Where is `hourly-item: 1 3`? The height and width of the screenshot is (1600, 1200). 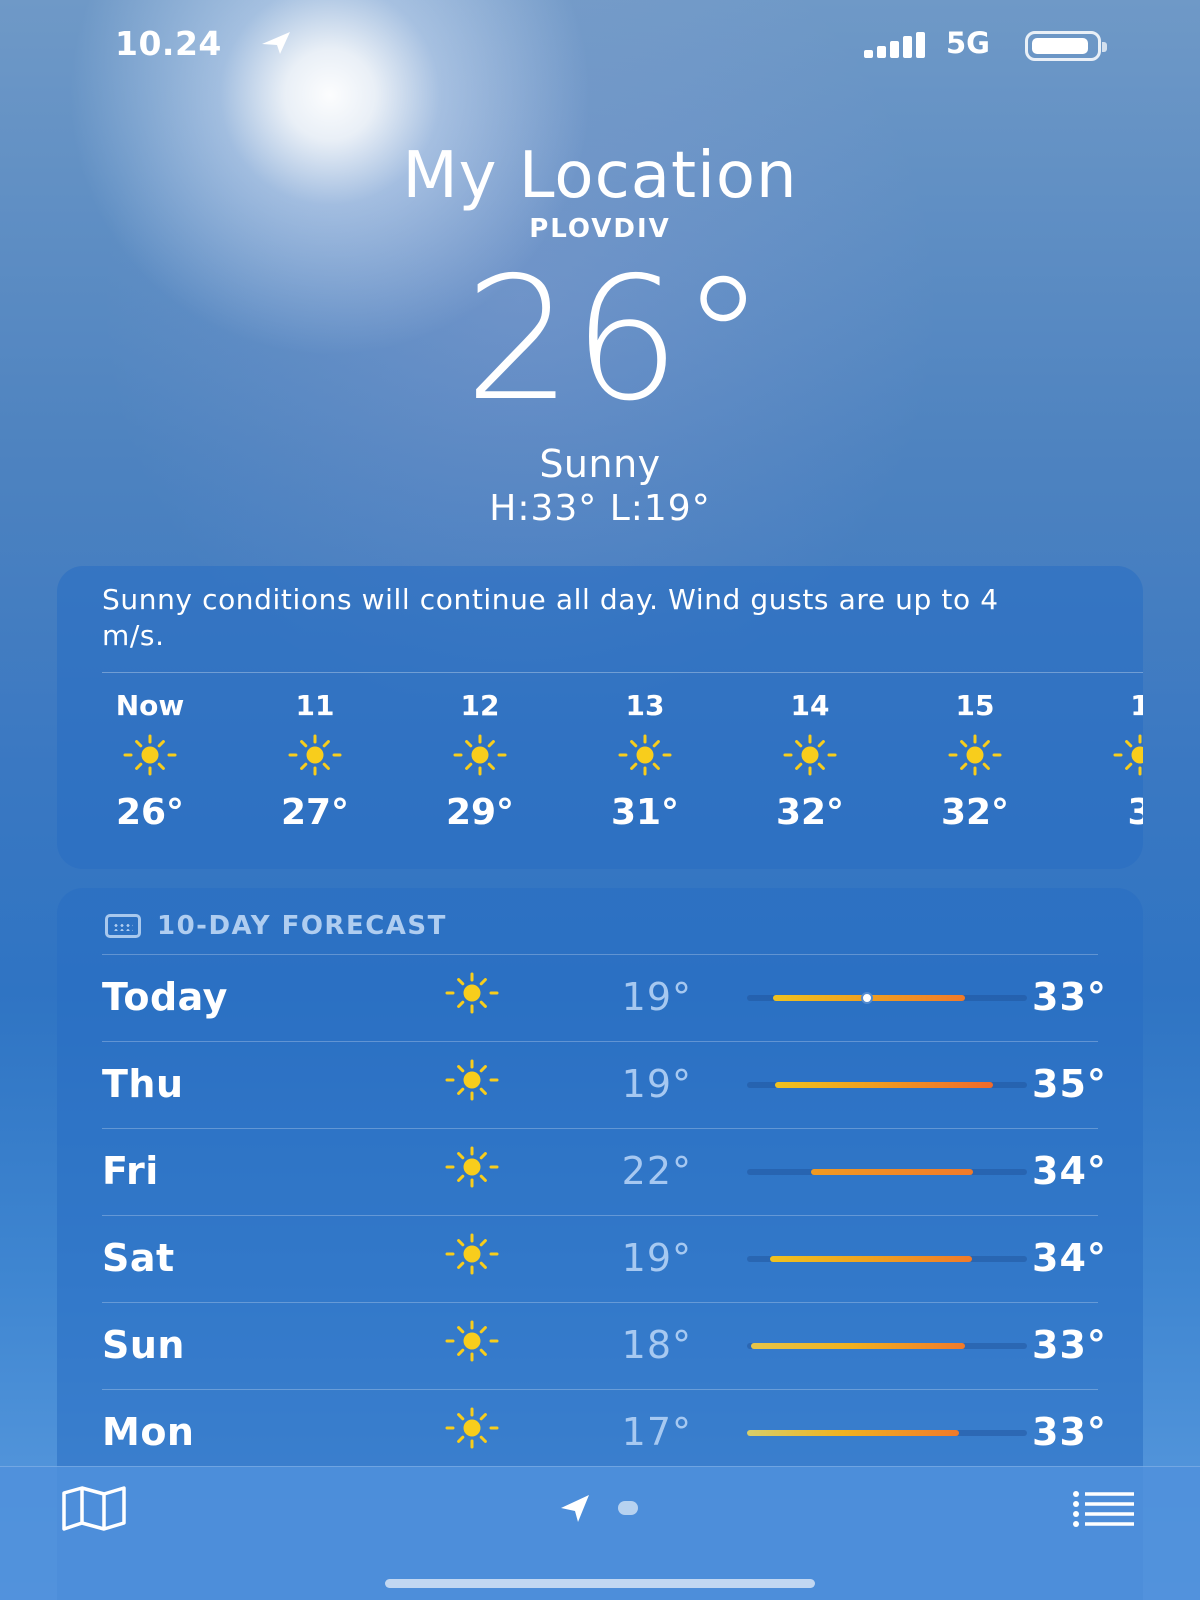 hourly-item: 1 3 is located at coordinates (1114, 762).